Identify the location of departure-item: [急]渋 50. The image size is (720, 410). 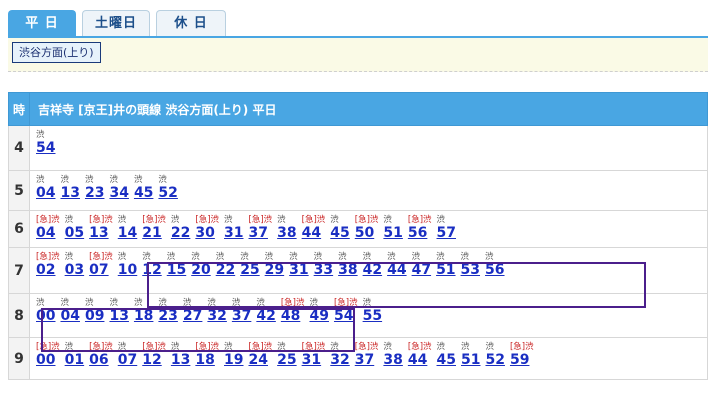
(367, 227).